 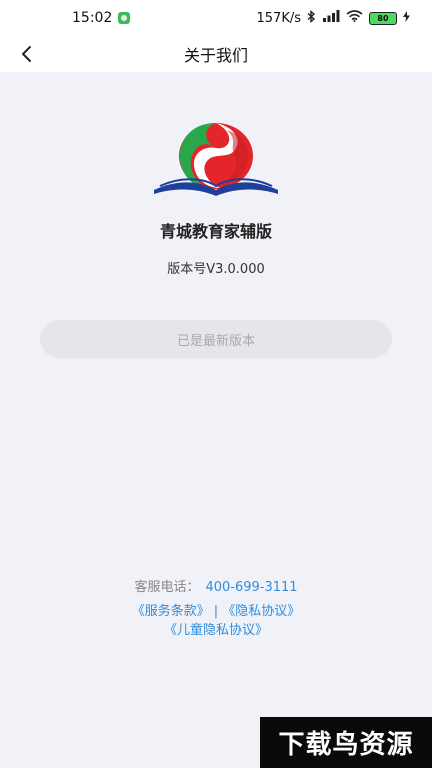 I want to click on privacy-policy-link: 《隐私协议》, so click(x=261, y=611).